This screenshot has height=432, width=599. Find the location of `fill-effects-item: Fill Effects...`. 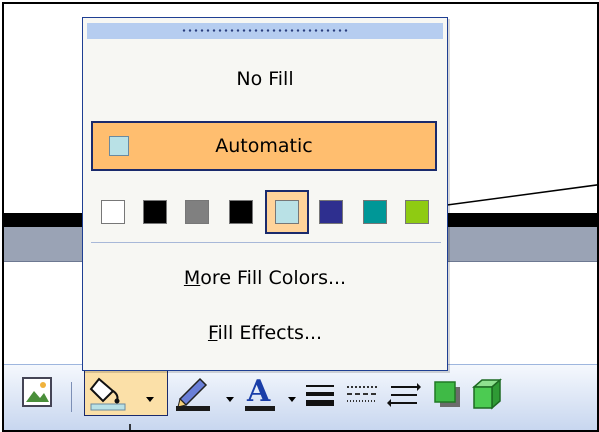

fill-effects-item: Fill Effects... is located at coordinates (265, 333).